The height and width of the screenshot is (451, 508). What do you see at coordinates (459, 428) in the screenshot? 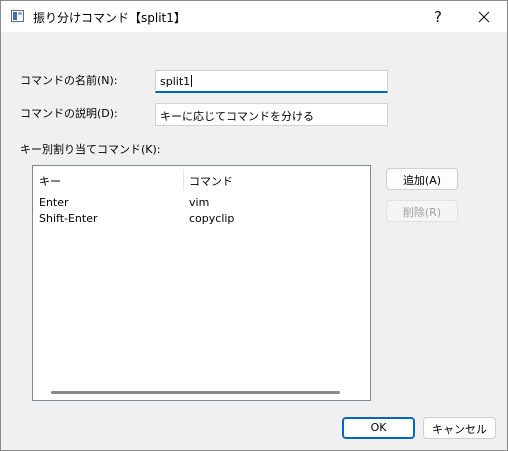
I see `cancel-button: キャンセル` at bounding box center [459, 428].